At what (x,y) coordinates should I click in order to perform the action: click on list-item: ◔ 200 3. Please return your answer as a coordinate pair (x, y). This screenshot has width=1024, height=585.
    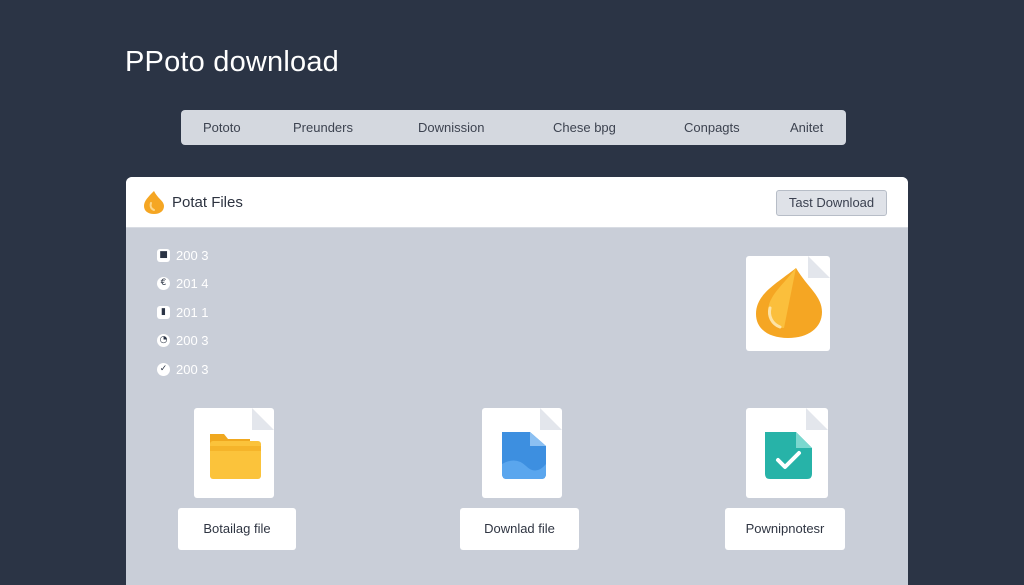
    Looking at the image, I should click on (183, 341).